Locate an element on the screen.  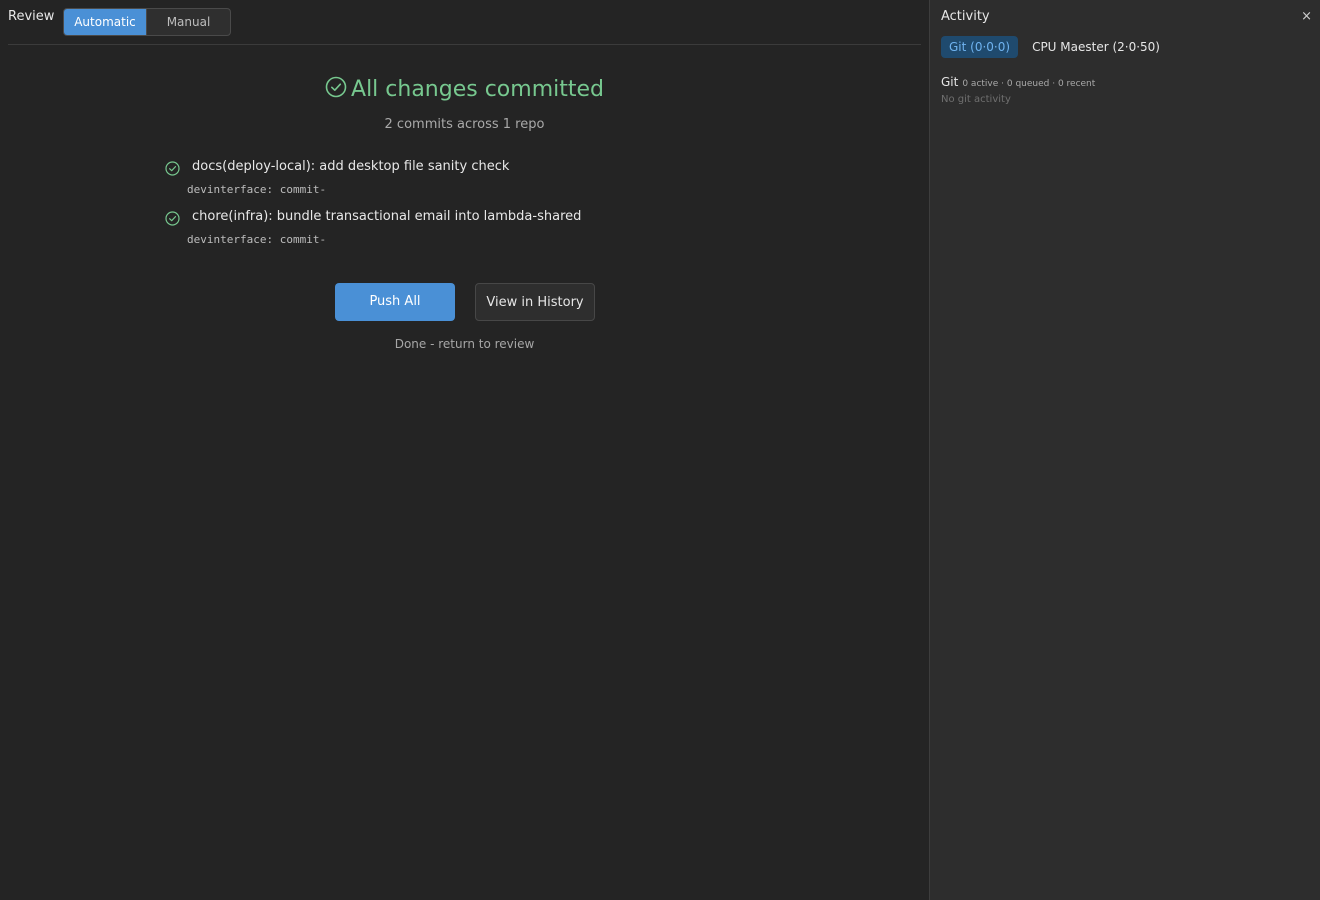
commit-success-heading: All changes committed is located at coordinates (464, 90).